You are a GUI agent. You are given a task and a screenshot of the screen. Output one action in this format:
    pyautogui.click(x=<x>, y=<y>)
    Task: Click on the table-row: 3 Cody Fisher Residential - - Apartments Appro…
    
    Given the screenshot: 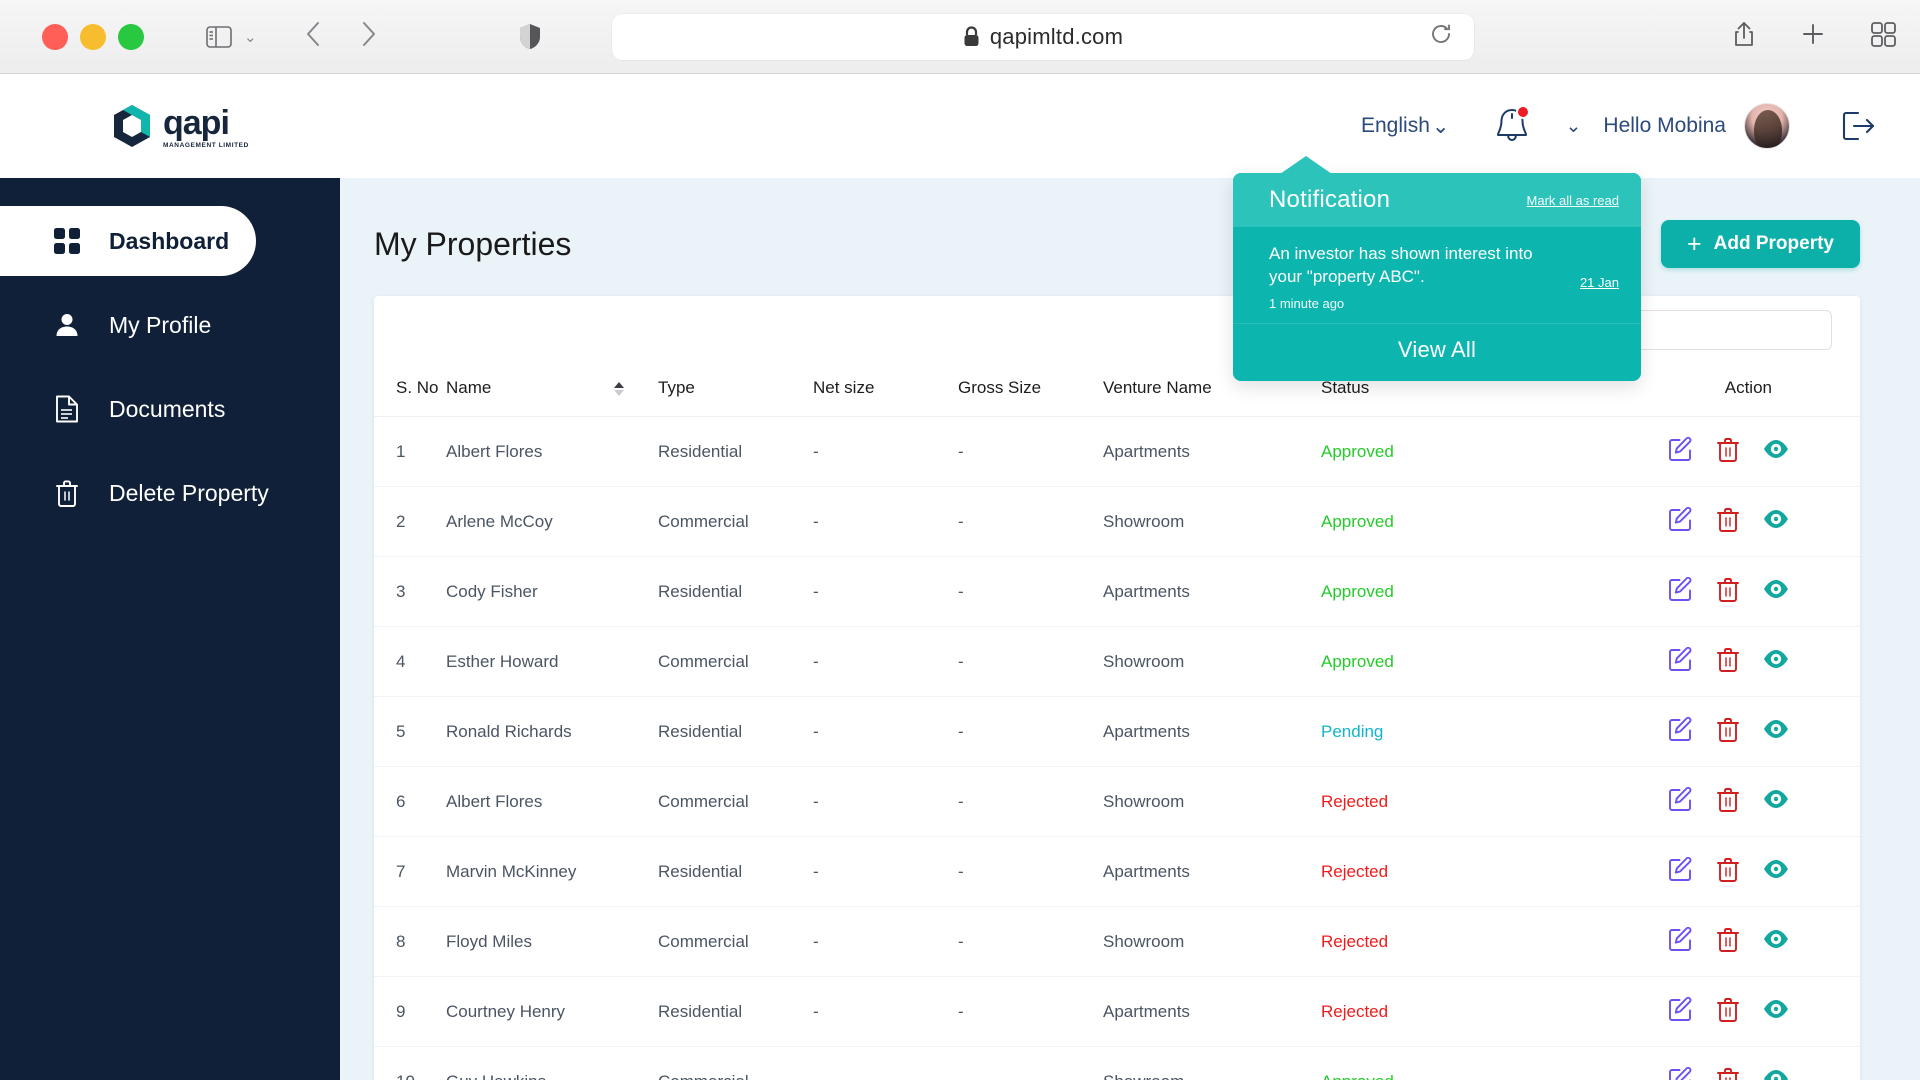 What is the action you would take?
    pyautogui.click(x=1117, y=591)
    